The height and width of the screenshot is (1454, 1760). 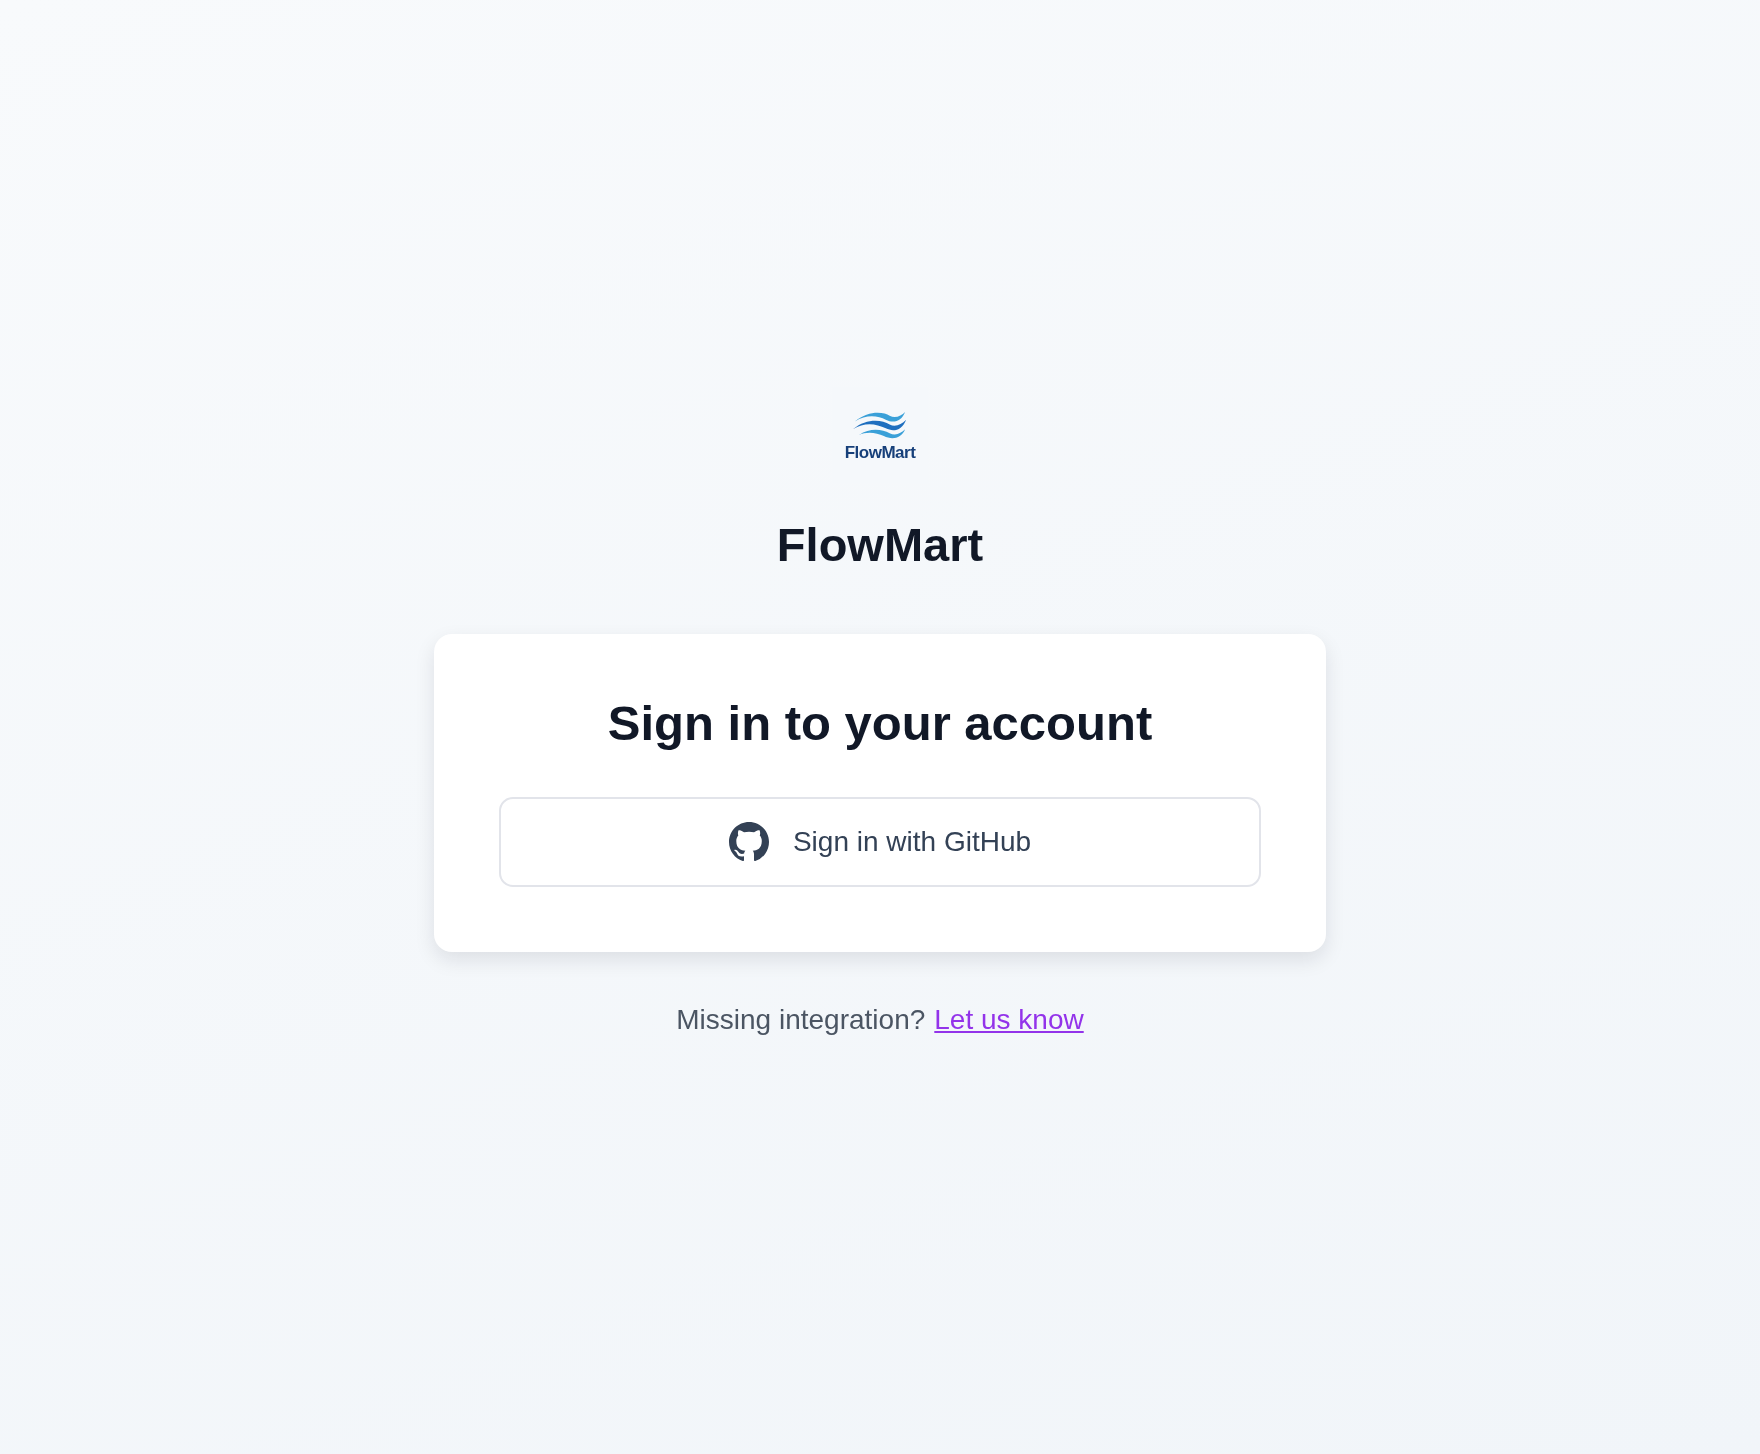 I want to click on github-icon, so click(x=748, y=841).